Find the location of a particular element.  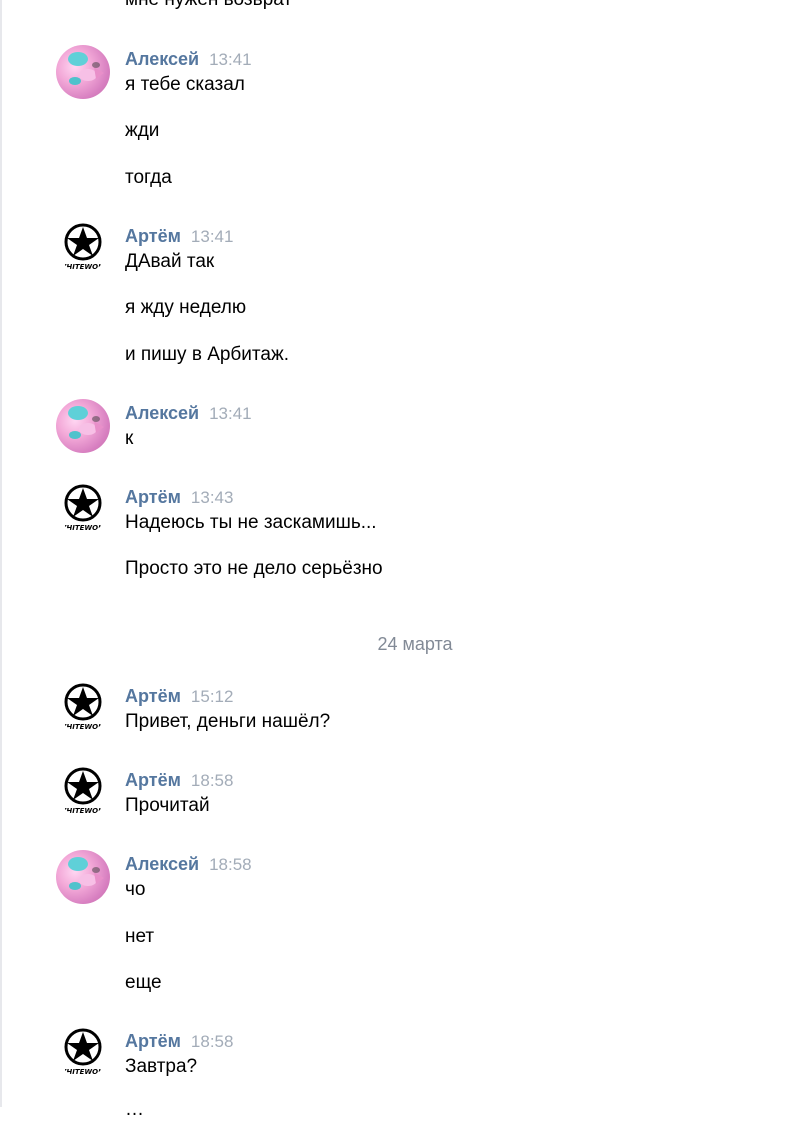

message-text: жди is located at coordinates (142, 130).